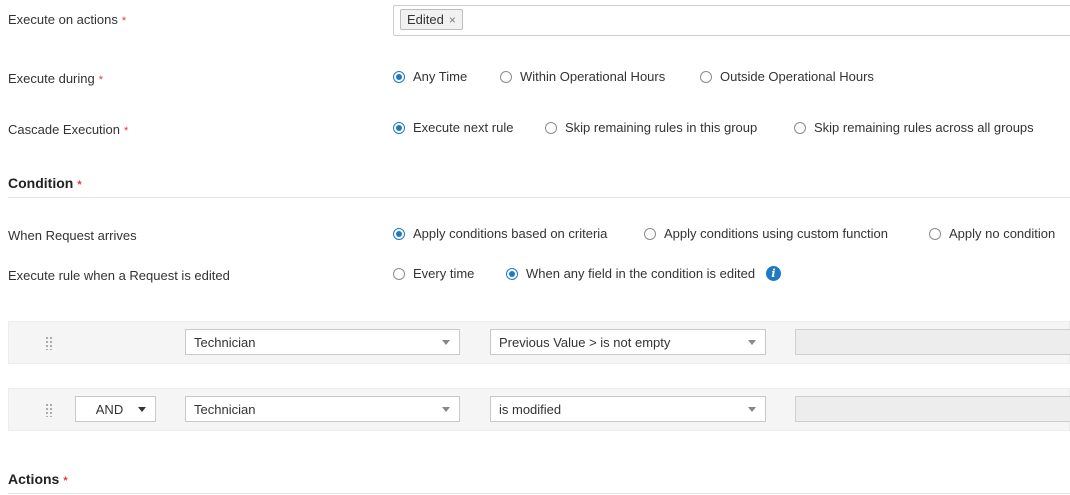  Describe the element at coordinates (628, 409) in the screenshot. I see `criteria-select: is modified` at that location.